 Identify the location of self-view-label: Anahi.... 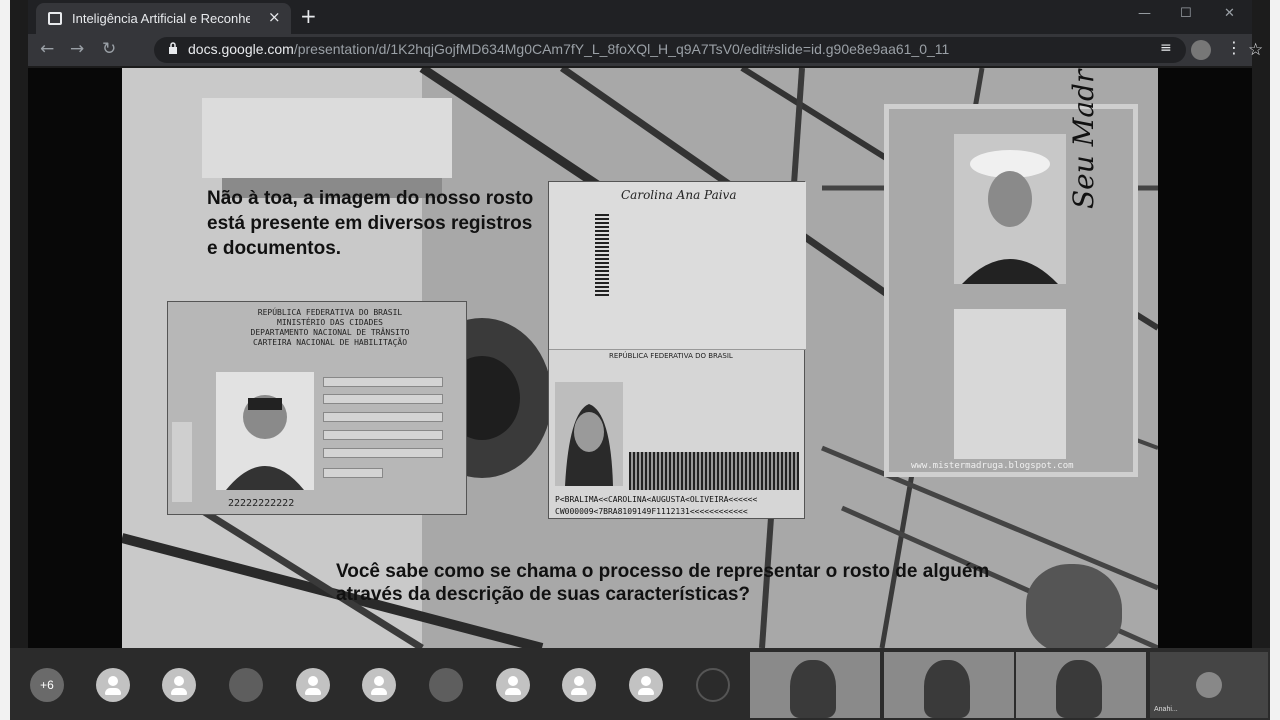
(1166, 709).